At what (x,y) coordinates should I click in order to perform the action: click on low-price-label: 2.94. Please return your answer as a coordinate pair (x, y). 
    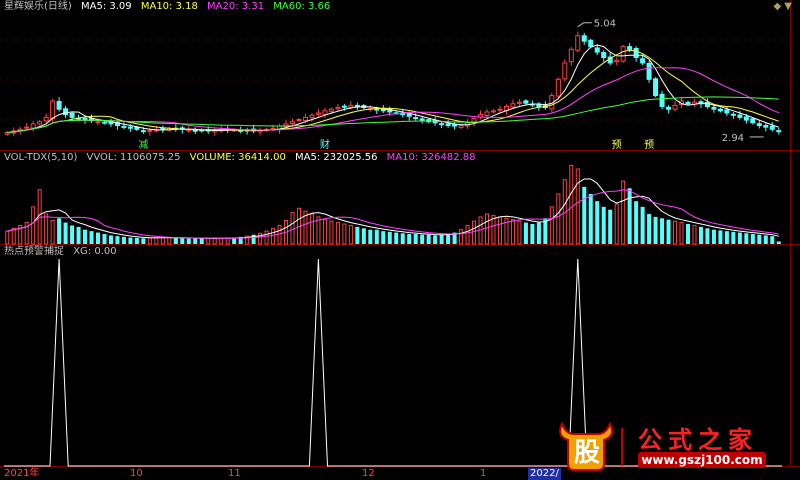
    Looking at the image, I should click on (733, 138).